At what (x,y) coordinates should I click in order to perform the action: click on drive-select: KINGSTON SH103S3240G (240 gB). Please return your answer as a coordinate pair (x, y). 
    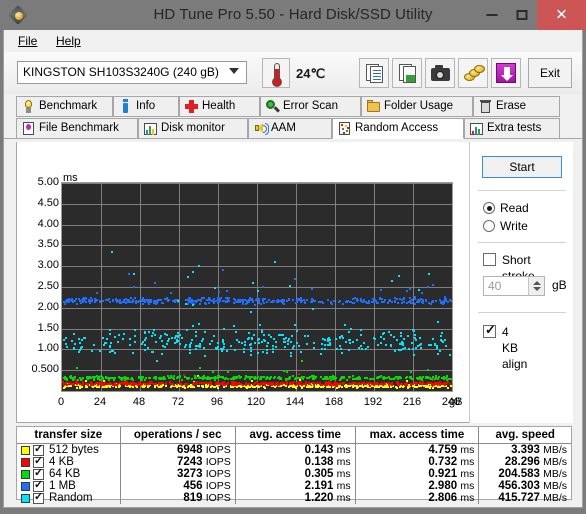
    Looking at the image, I should click on (132, 72).